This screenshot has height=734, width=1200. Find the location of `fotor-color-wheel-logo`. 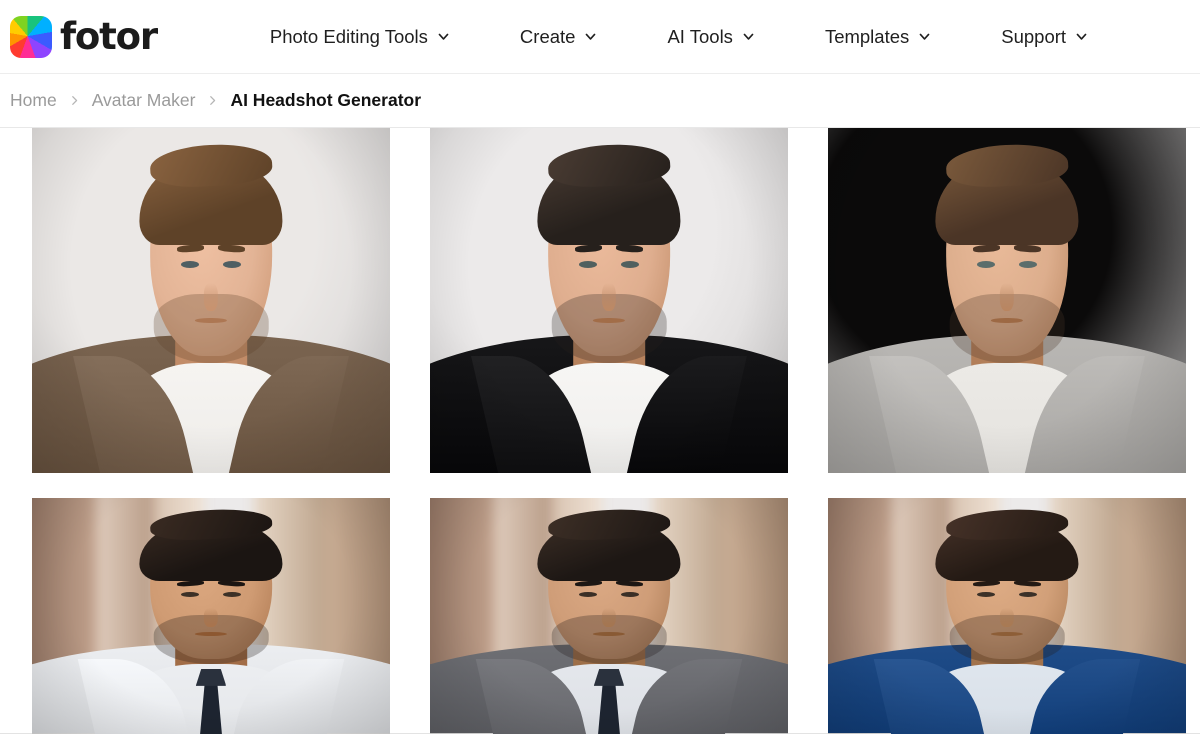

fotor-color-wheel-logo is located at coordinates (31, 36).